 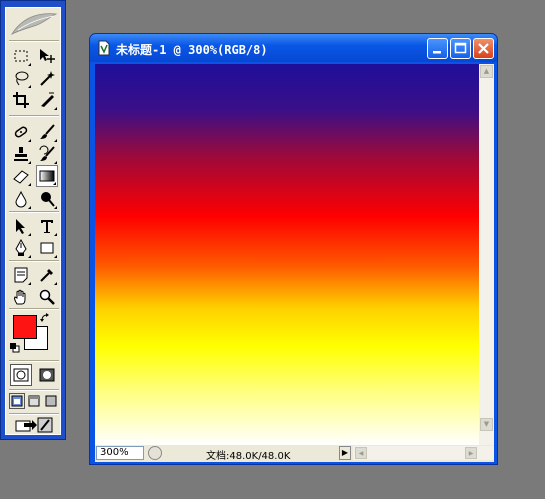 What do you see at coordinates (47, 100) in the screenshot?
I see `slice-tool` at bounding box center [47, 100].